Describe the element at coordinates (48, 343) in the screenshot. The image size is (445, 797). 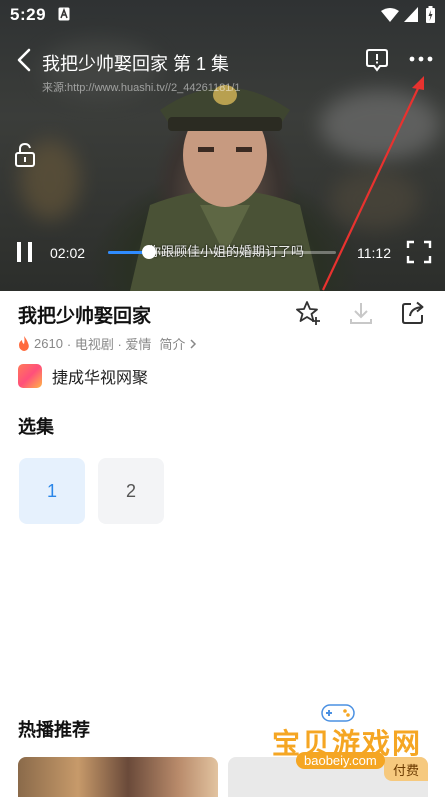
I see `heat-count: 2610` at that location.